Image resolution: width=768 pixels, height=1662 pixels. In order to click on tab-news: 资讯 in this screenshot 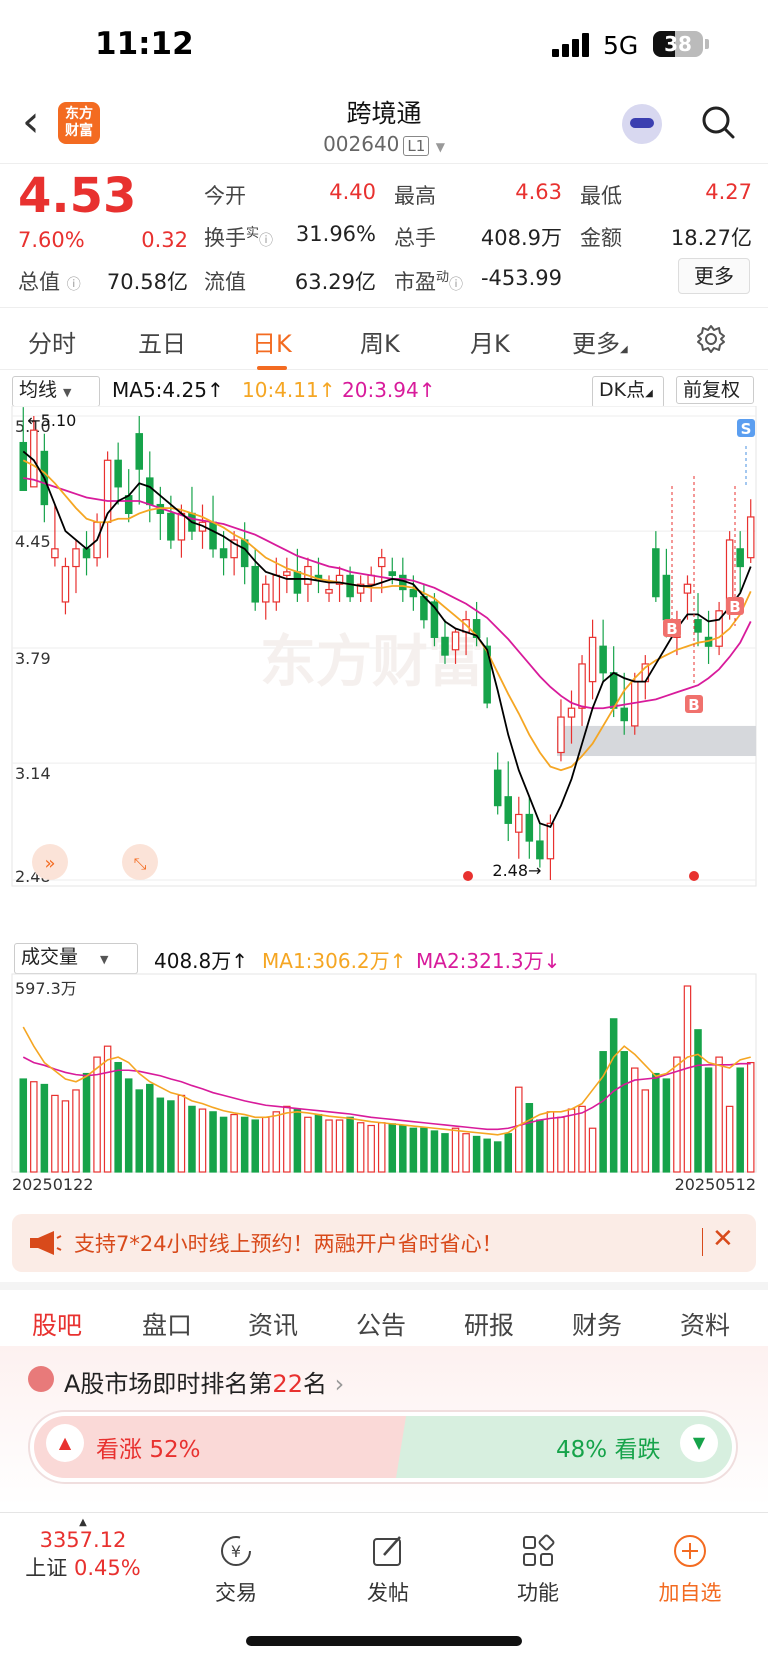, I will do `click(273, 1324)`.